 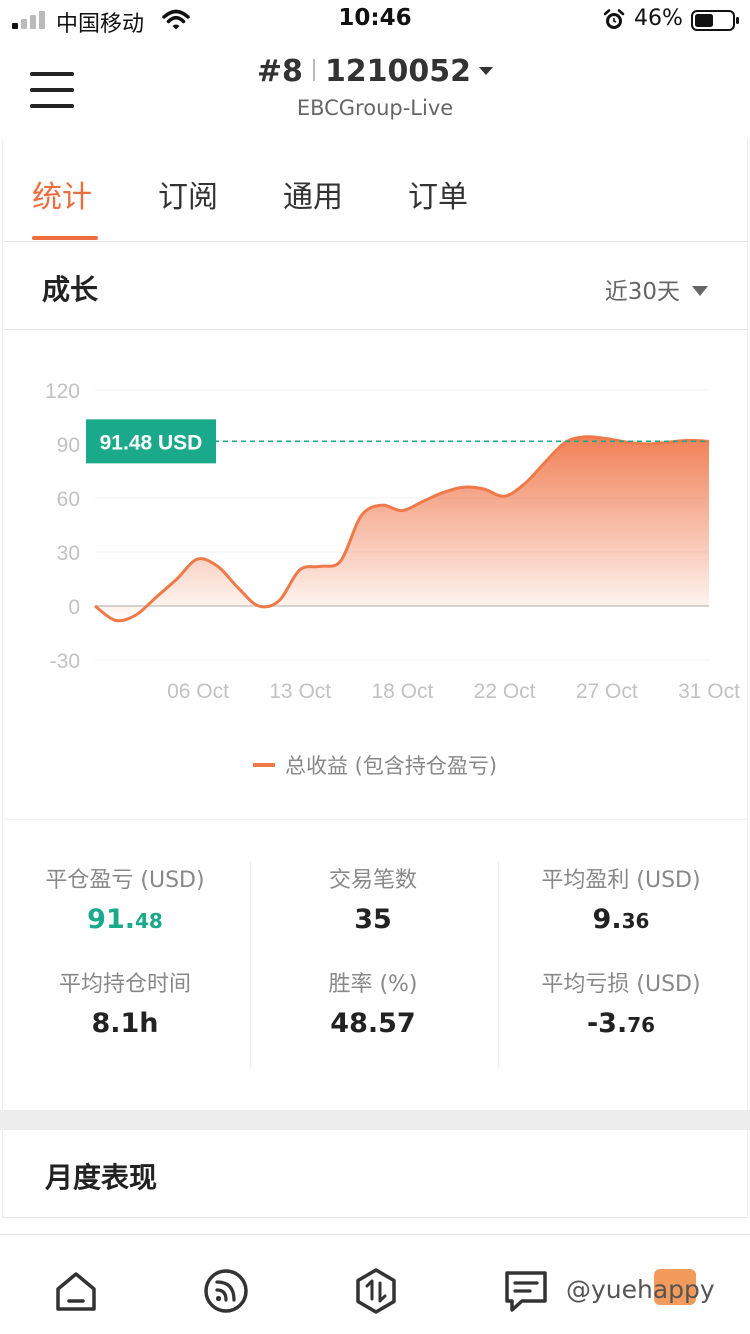 What do you see at coordinates (375, 20) in the screenshot?
I see `status-bar: 中国移动 10:46 46%` at bounding box center [375, 20].